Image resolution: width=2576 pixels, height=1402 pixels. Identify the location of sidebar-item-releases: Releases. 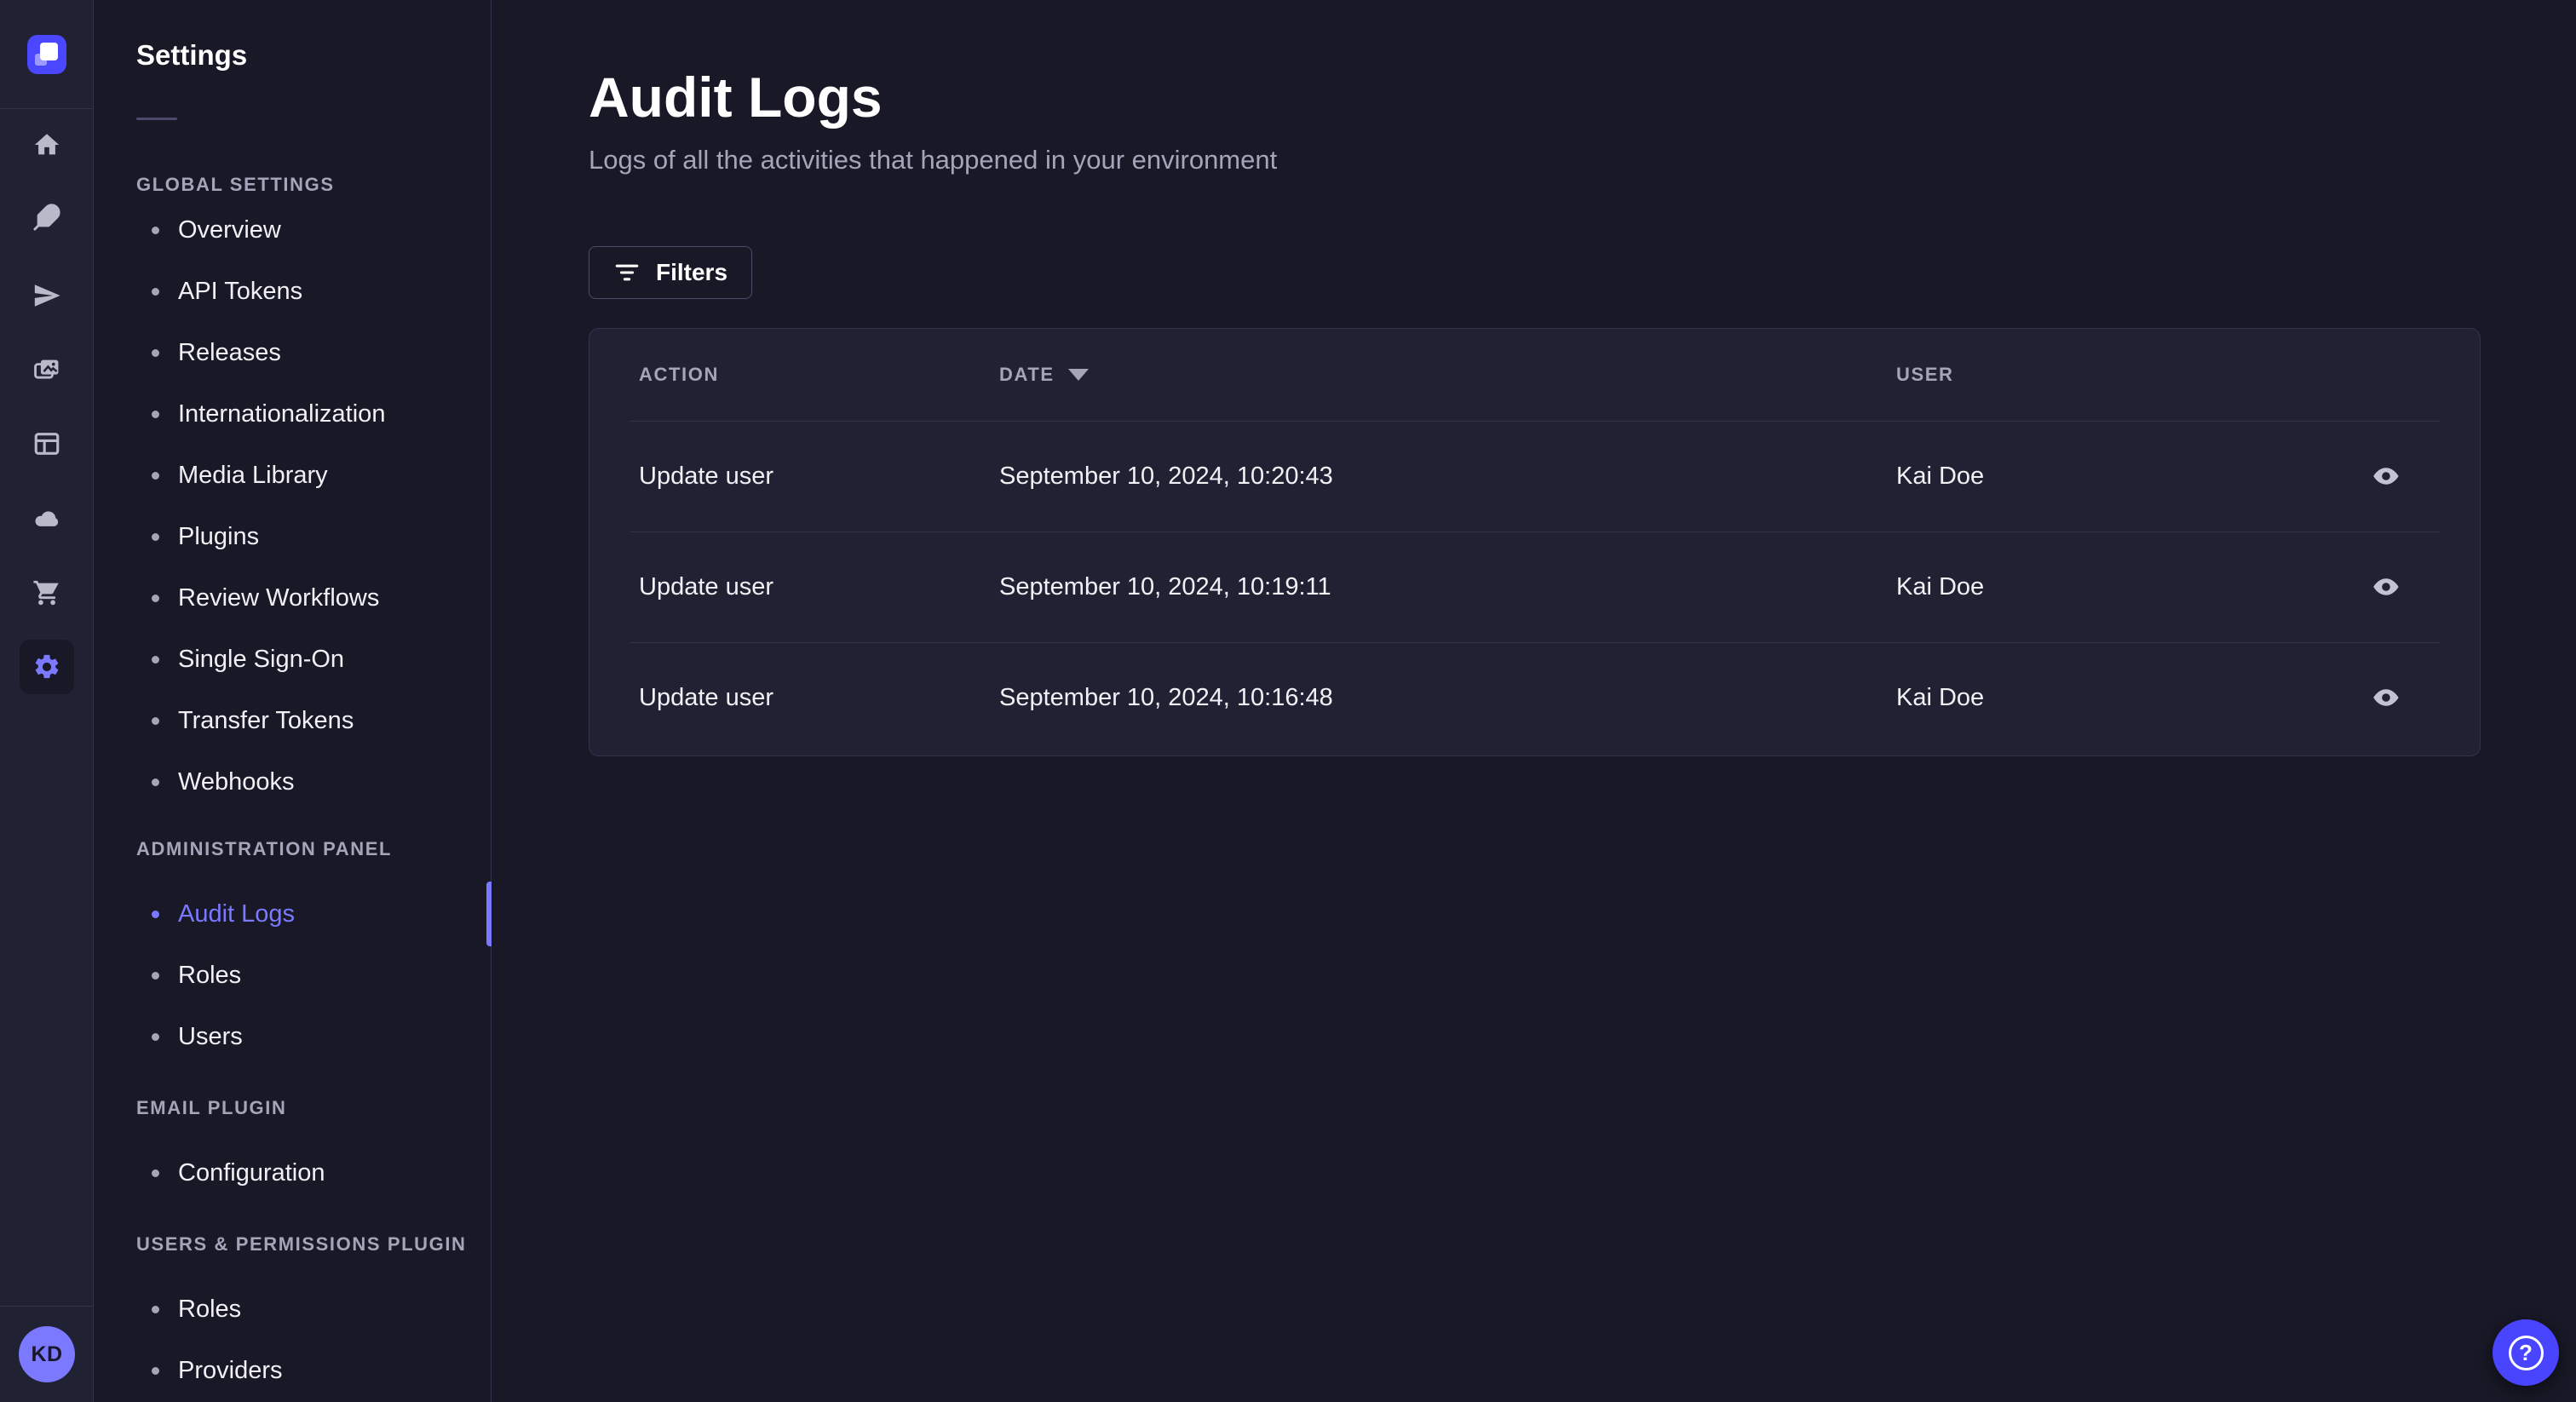
(292, 352).